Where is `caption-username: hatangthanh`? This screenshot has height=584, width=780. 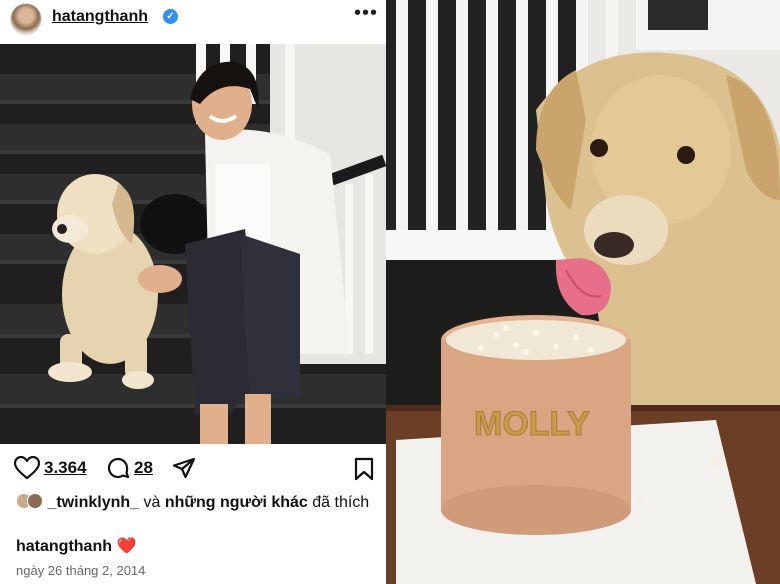 caption-username: hatangthanh is located at coordinates (64, 546).